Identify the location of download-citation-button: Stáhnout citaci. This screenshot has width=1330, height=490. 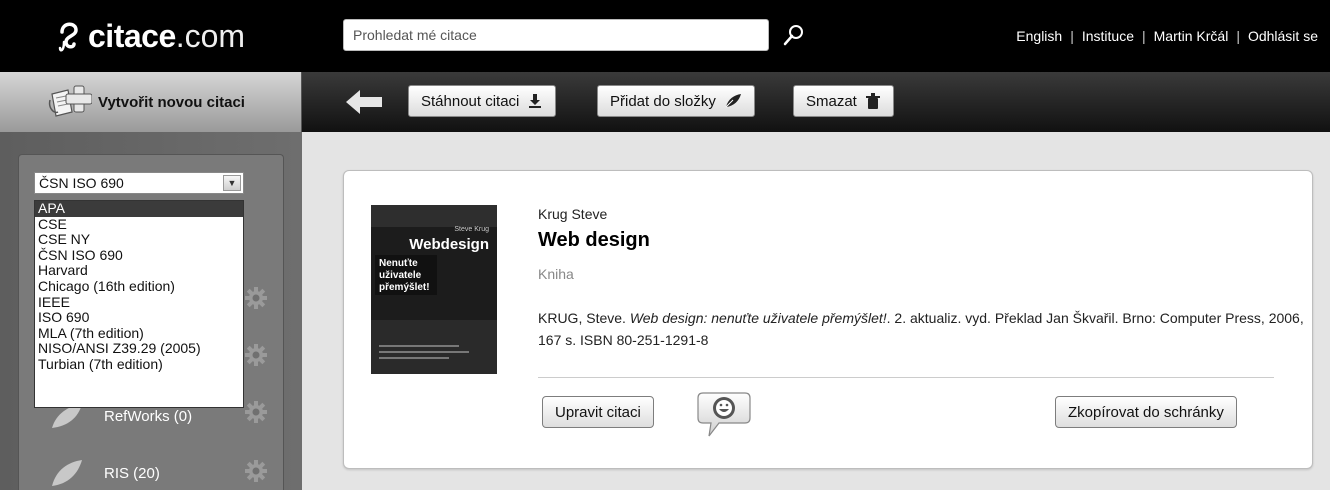
(482, 101).